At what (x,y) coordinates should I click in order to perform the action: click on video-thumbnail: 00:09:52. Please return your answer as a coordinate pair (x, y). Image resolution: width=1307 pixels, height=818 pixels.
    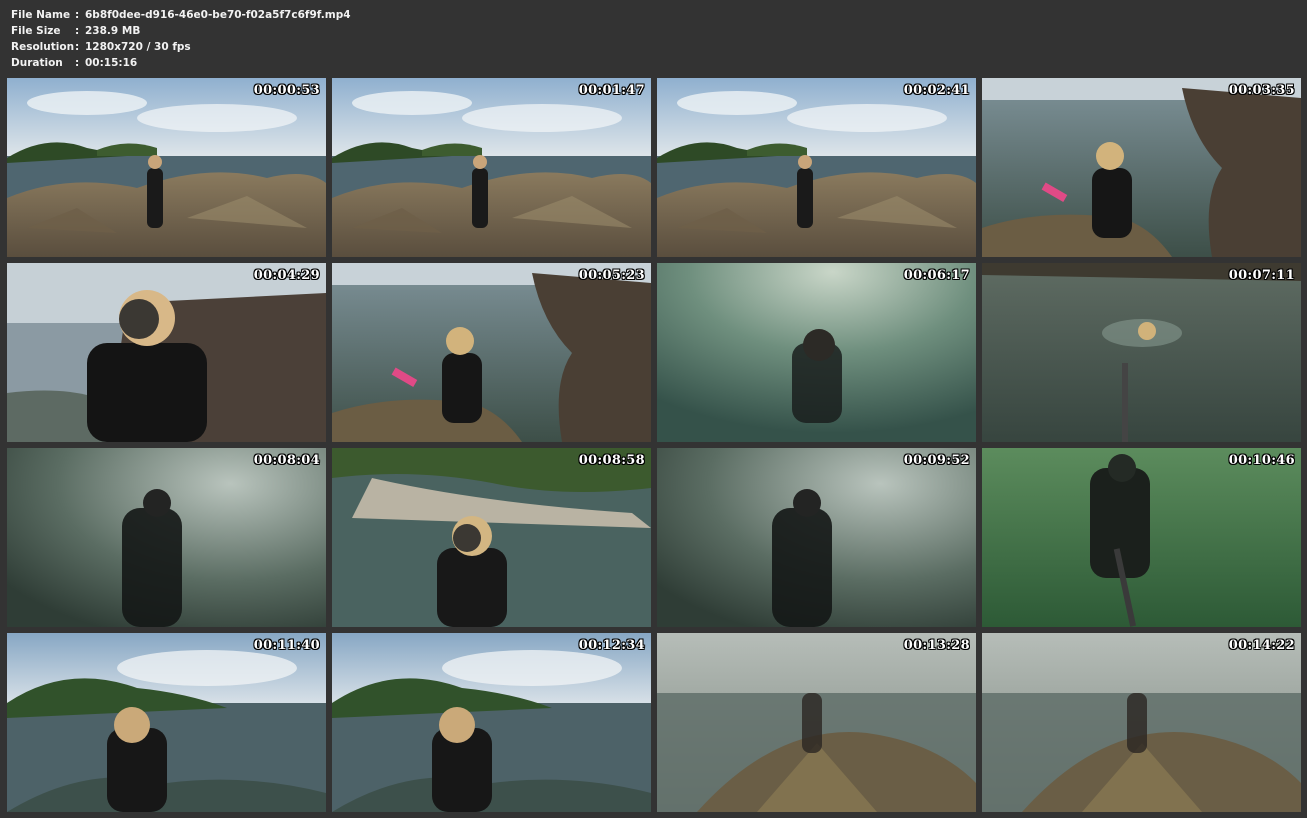
    Looking at the image, I should click on (816, 537).